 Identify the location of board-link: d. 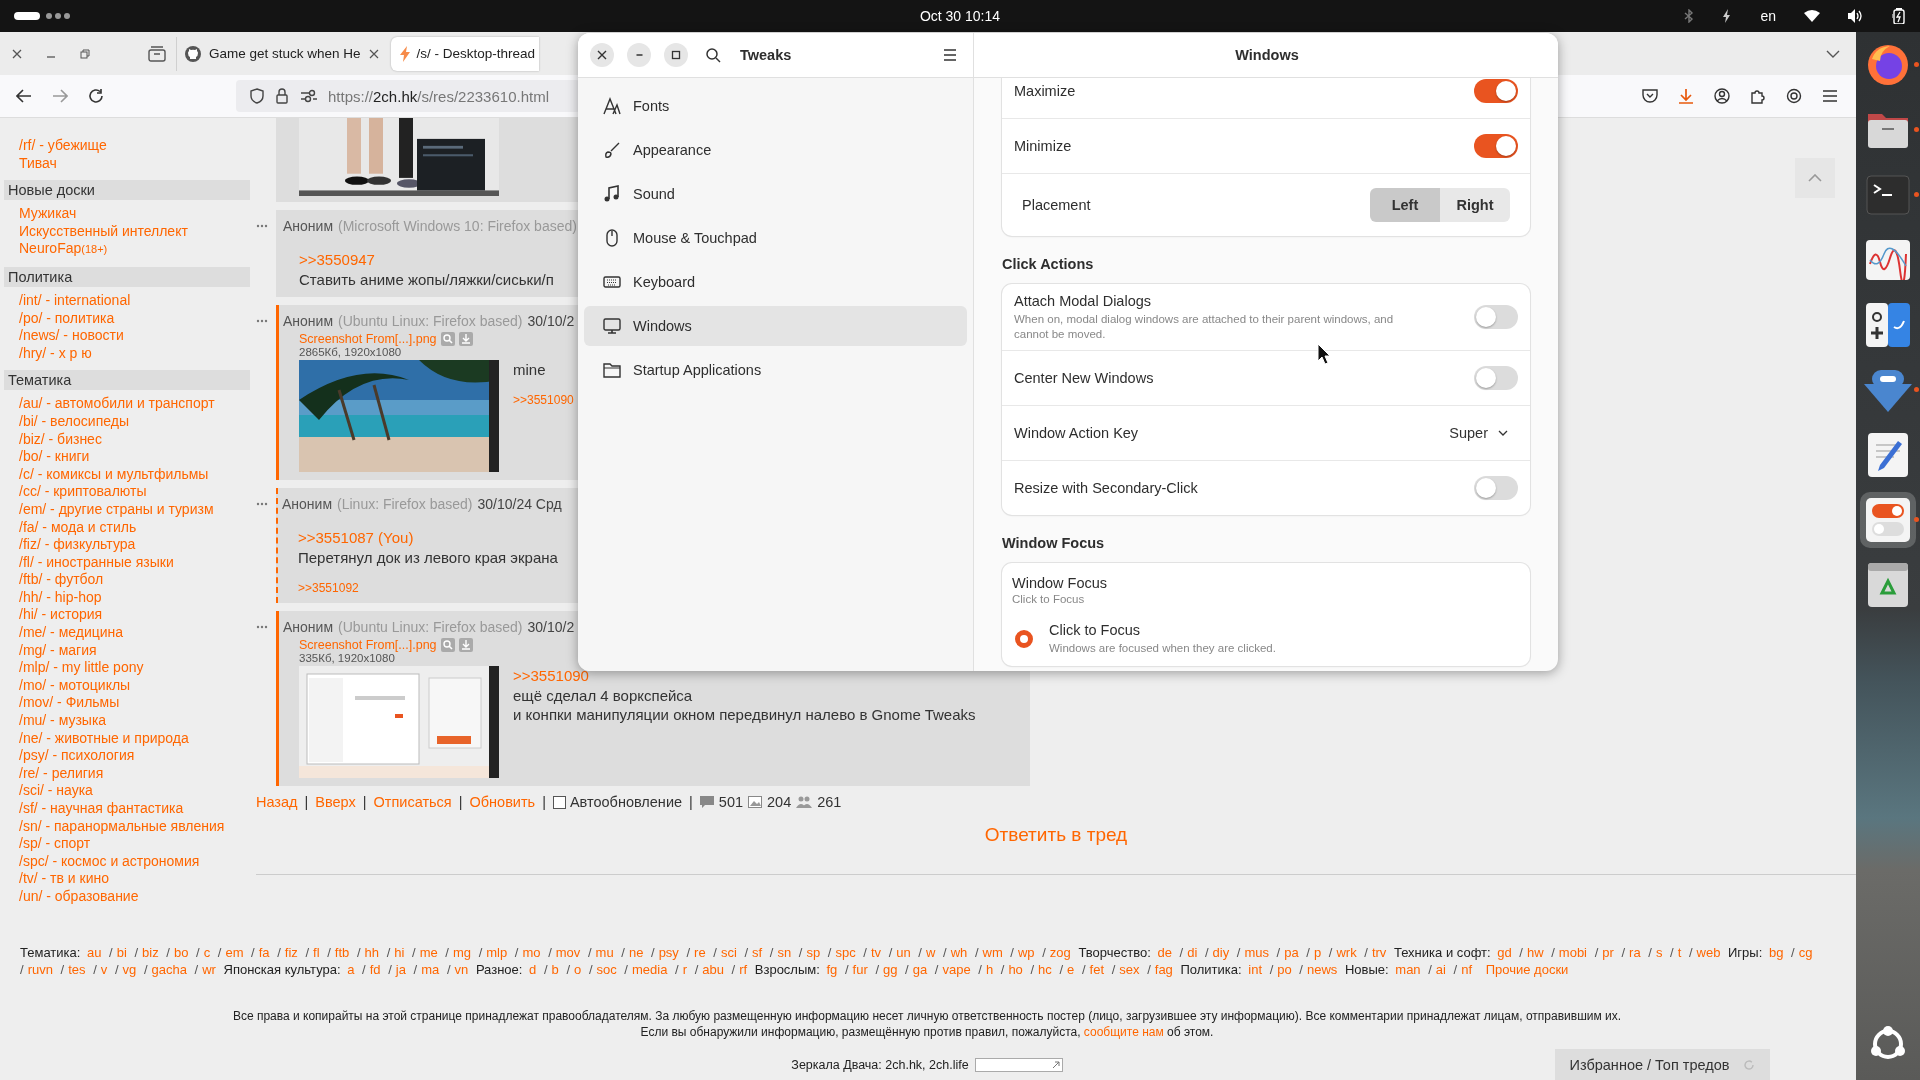
(533, 969).